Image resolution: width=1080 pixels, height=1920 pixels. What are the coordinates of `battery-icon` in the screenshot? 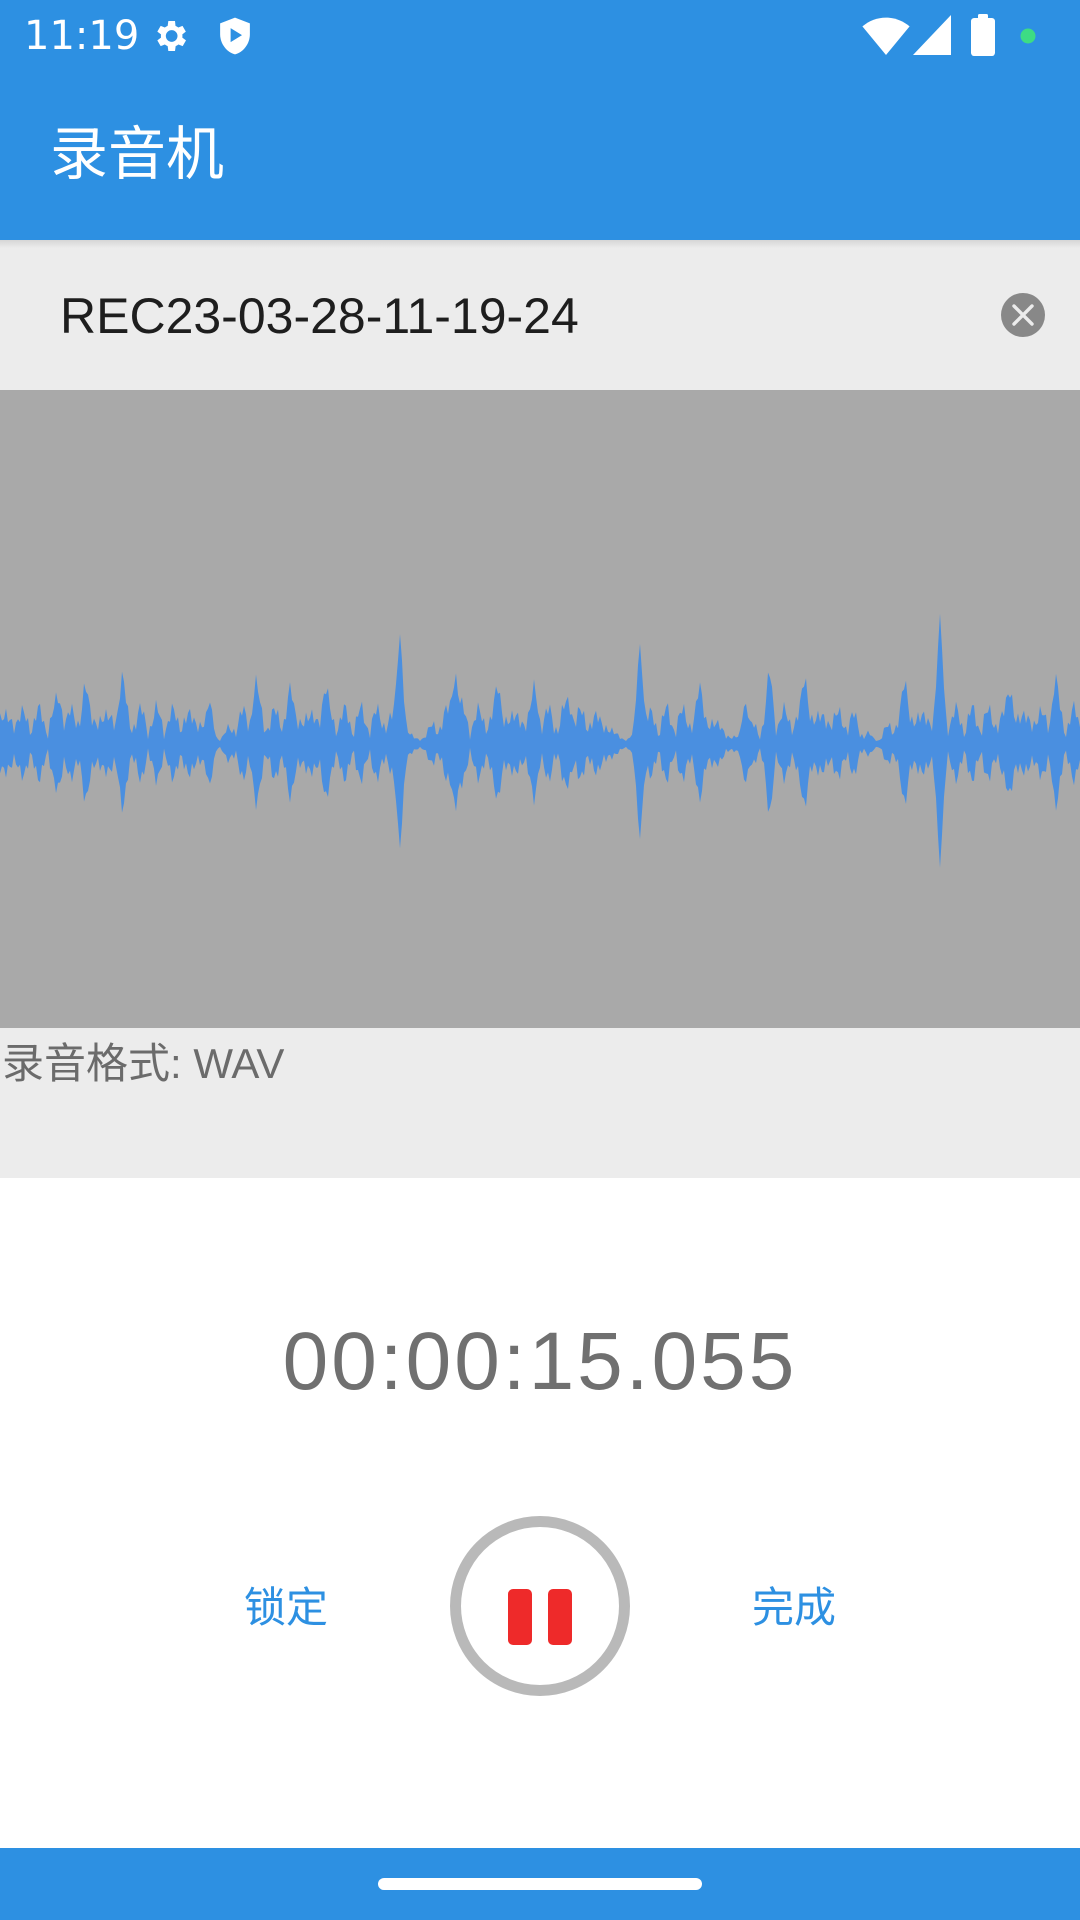 It's located at (983, 35).